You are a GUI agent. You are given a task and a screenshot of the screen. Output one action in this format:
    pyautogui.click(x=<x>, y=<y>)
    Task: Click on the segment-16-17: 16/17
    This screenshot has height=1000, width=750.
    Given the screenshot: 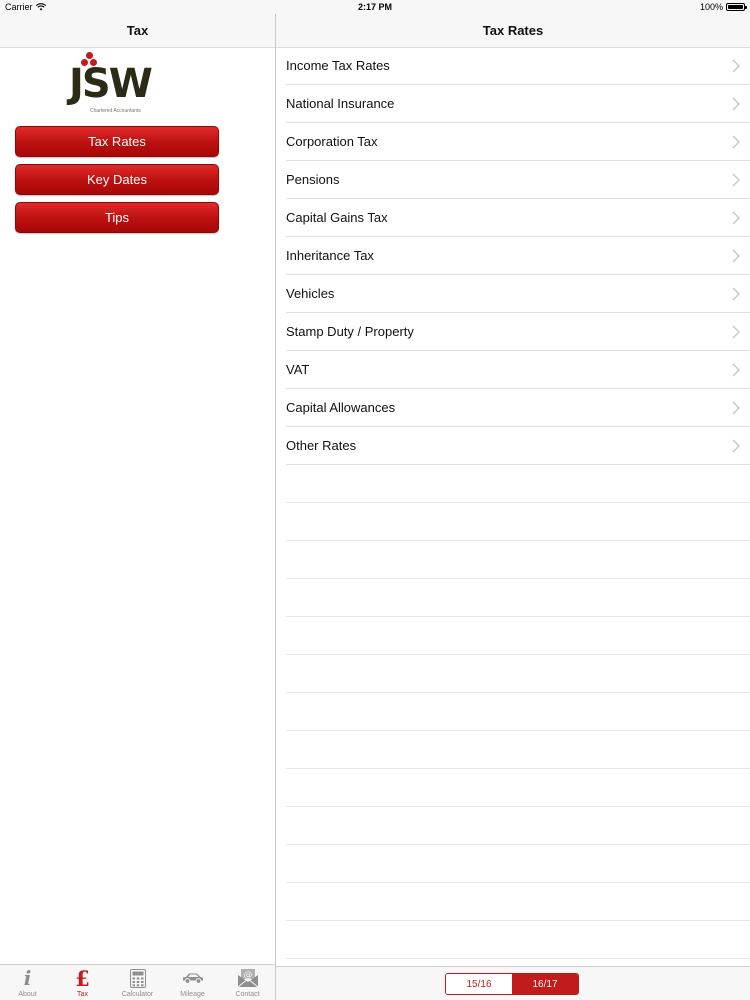 What is the action you would take?
    pyautogui.click(x=545, y=984)
    